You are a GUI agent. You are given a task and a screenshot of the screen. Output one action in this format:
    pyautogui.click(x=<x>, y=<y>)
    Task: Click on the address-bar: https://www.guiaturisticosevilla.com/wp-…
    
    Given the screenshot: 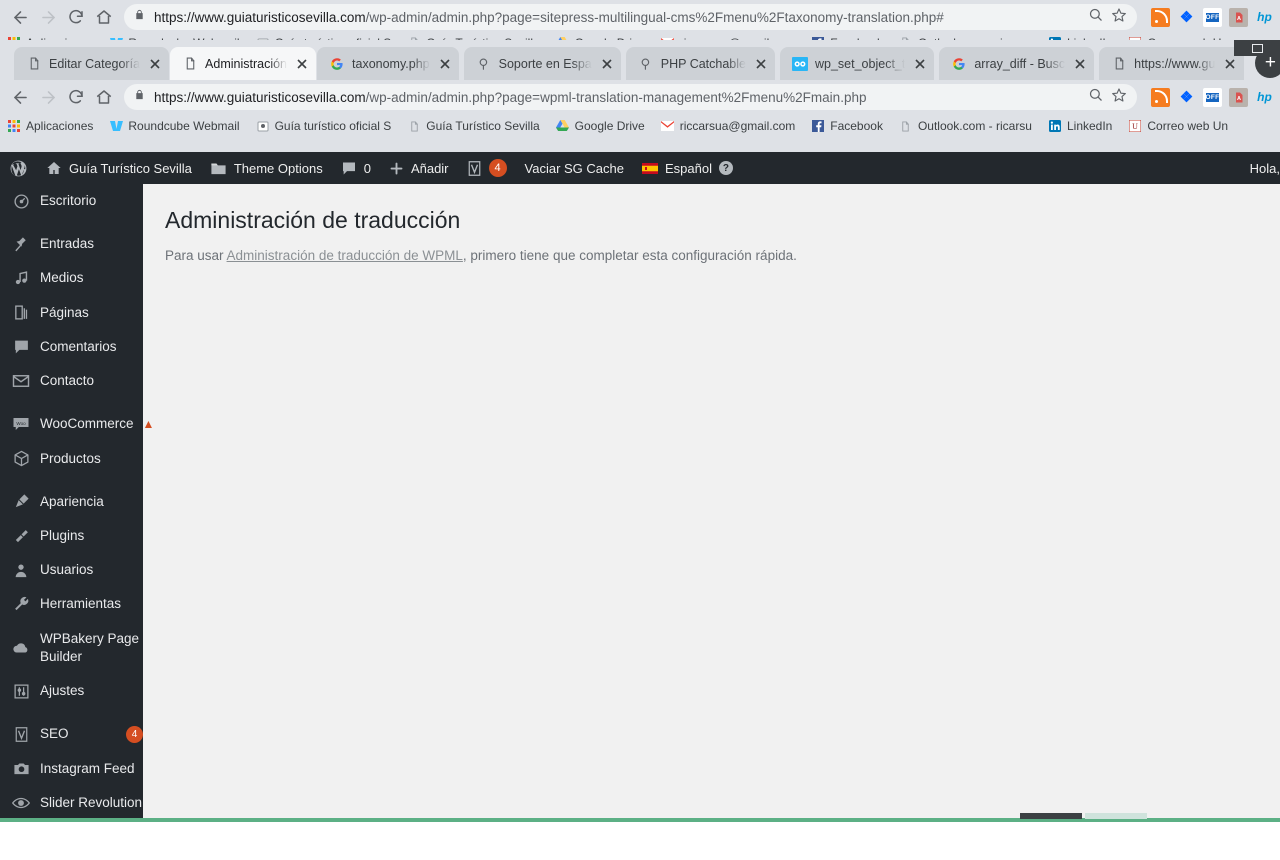 What is the action you would take?
    pyautogui.click(x=630, y=97)
    